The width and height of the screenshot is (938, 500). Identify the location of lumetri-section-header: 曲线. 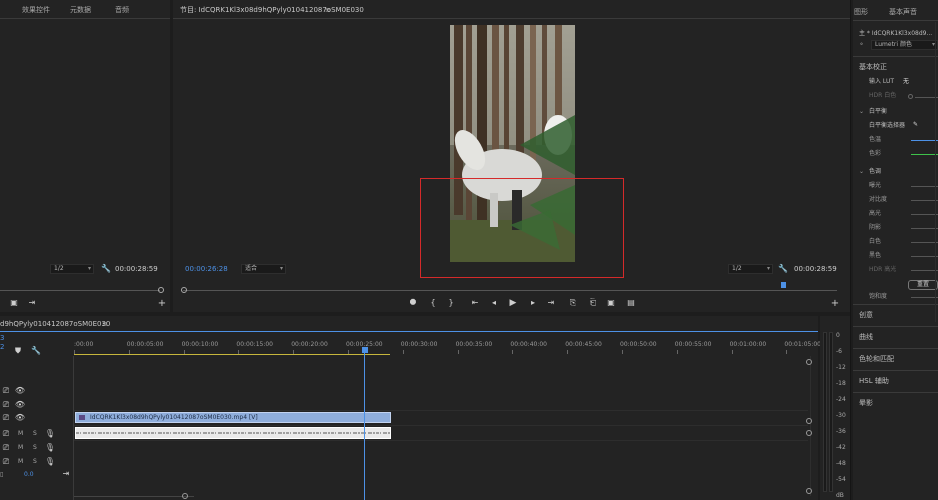
(866, 337).